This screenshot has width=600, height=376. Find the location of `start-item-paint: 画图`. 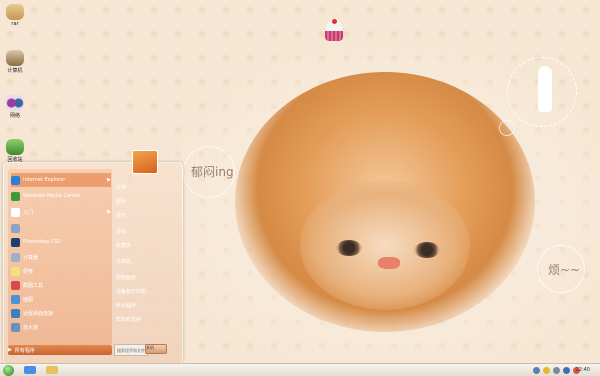

start-item-paint: 画图 is located at coordinates (61, 299).